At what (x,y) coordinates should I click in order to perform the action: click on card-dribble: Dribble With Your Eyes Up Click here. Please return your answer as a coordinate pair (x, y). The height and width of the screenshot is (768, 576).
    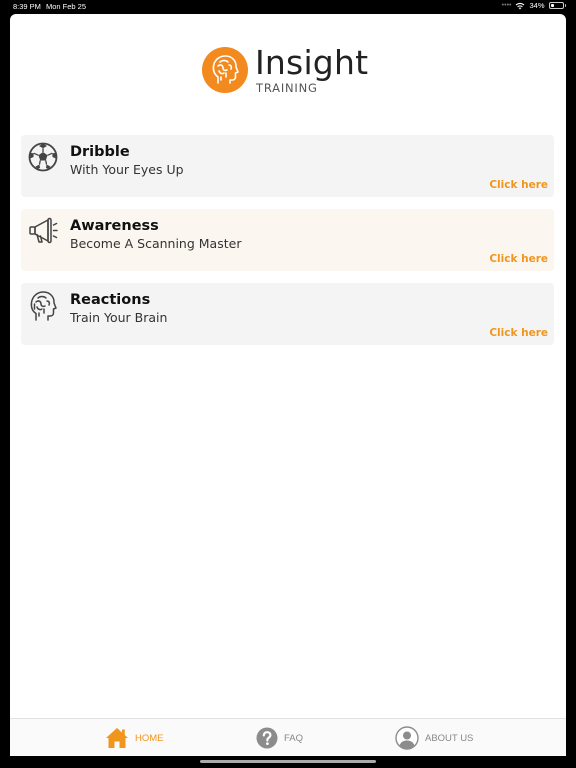
    Looking at the image, I should click on (287, 166).